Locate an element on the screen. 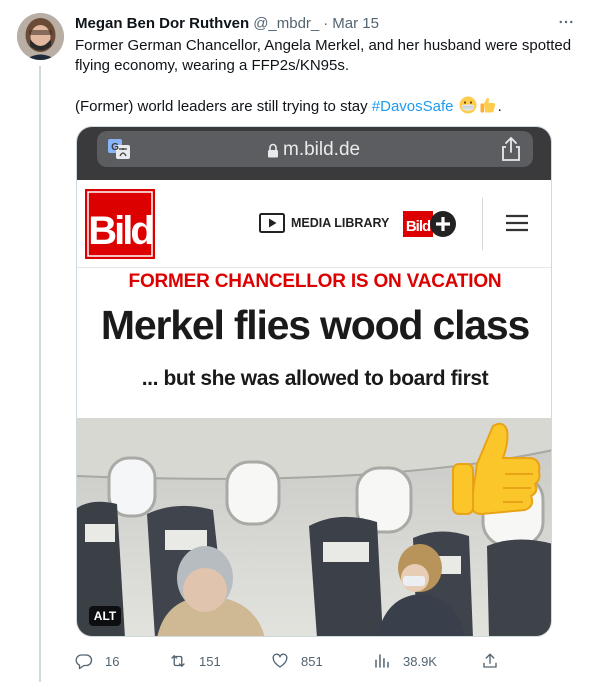 The height and width of the screenshot is (682, 598). share-button is located at coordinates (496, 661).